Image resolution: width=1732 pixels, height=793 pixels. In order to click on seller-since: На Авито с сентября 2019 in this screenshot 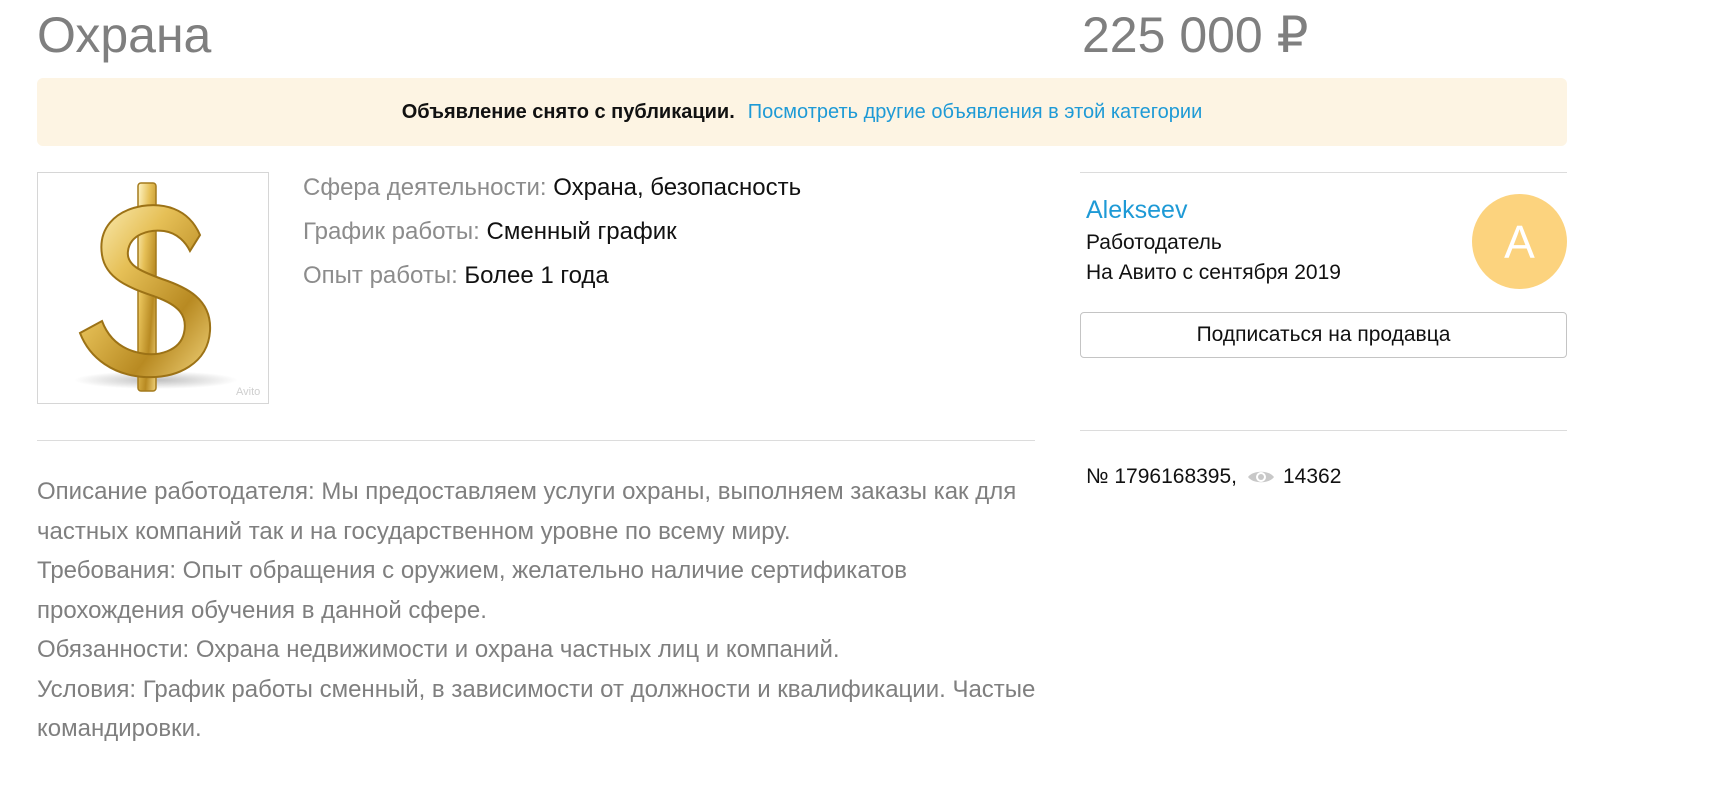, I will do `click(1213, 272)`.